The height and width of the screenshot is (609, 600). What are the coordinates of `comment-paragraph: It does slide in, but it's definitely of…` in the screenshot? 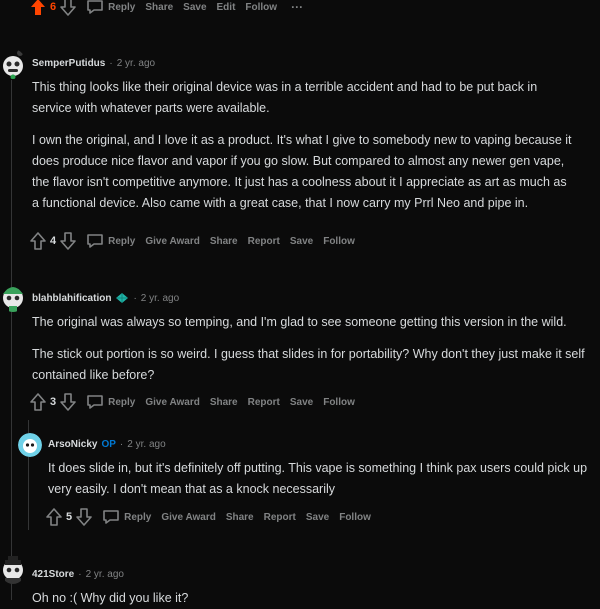 It's located at (318, 478).